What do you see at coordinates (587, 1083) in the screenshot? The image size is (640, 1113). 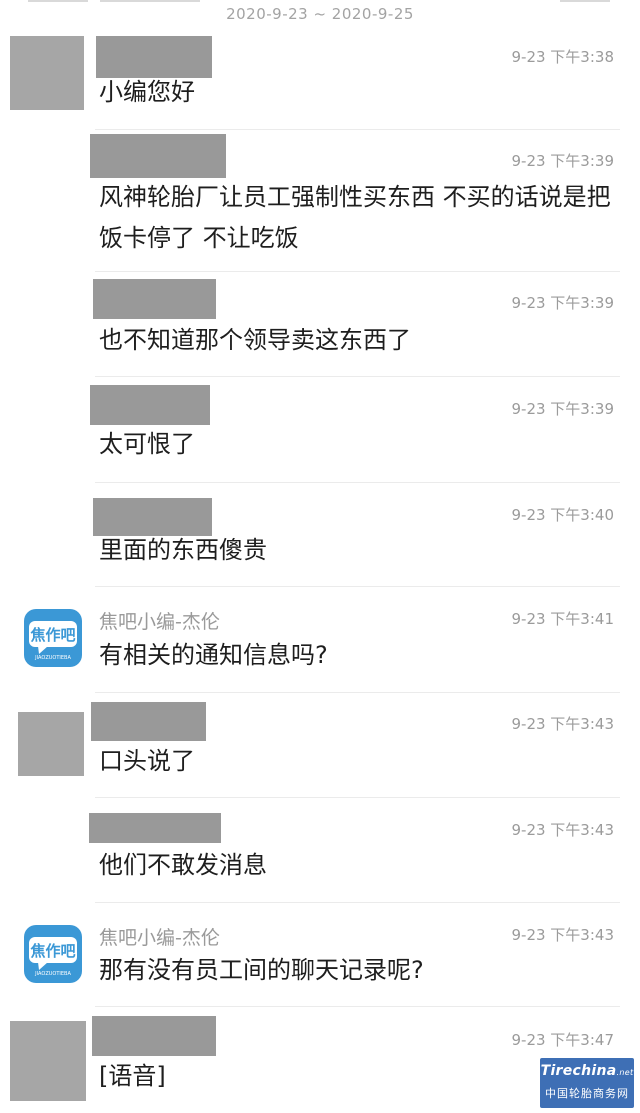 I see `tirechina-watermark: Tirechina.net 中国轮胎商务网` at bounding box center [587, 1083].